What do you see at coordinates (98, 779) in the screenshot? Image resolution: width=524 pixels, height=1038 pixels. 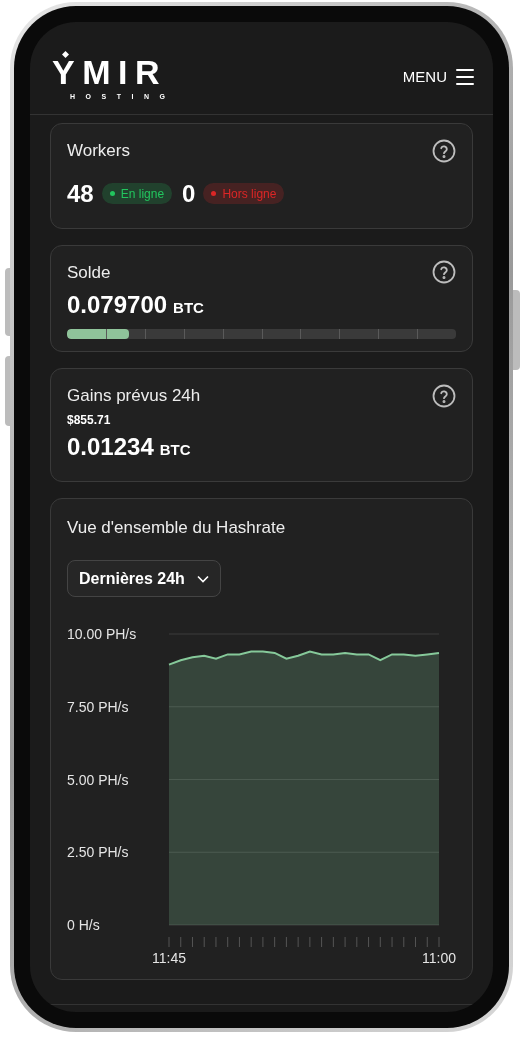 I see `y-axis-label: 5.00 PH/s` at bounding box center [98, 779].